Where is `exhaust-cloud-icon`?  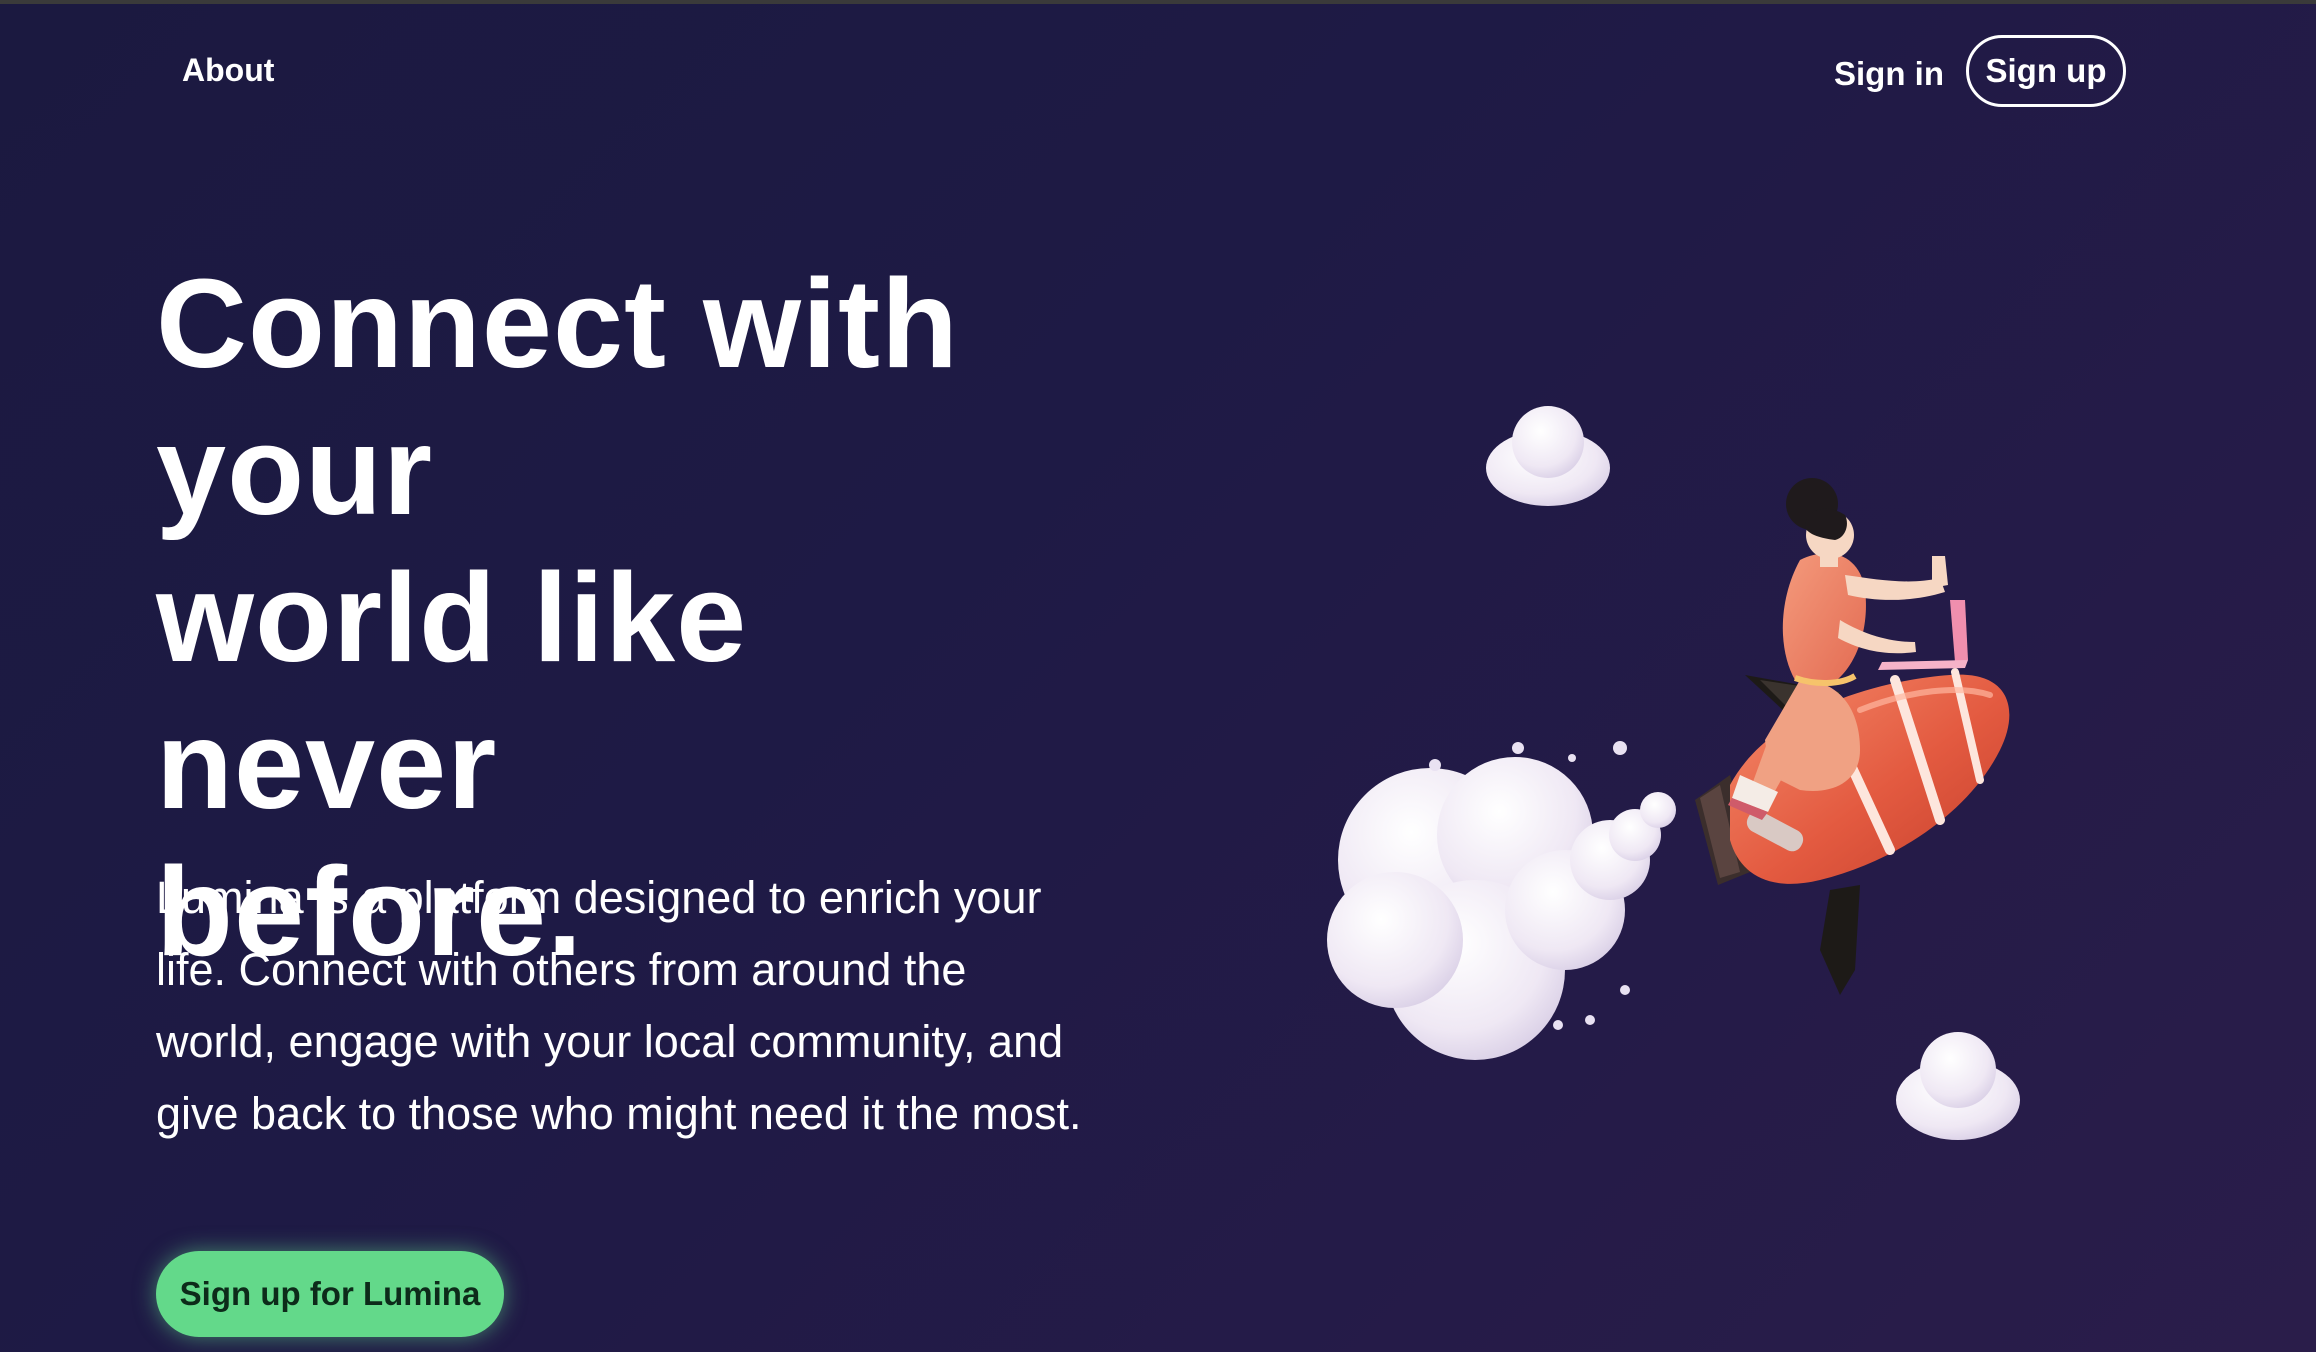 exhaust-cloud-icon is located at coordinates (1501, 900).